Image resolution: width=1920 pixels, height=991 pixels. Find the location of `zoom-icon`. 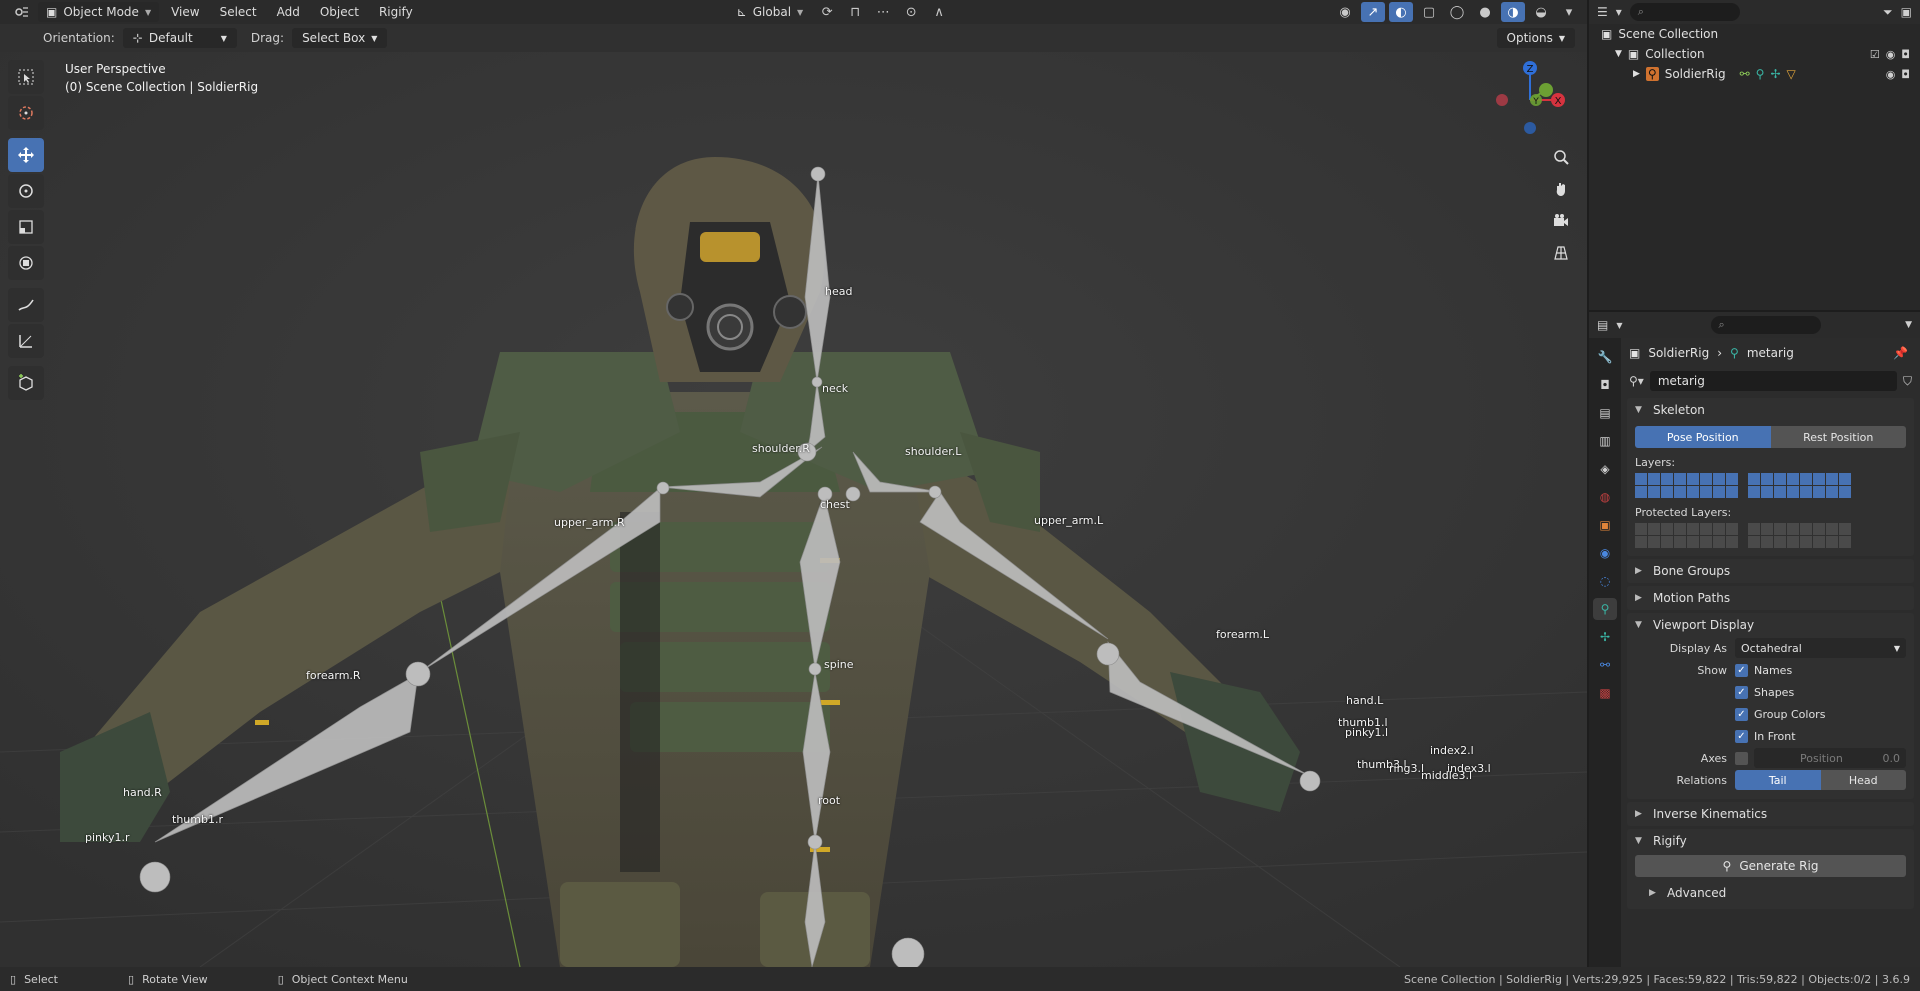

zoom-icon is located at coordinates (1561, 157).